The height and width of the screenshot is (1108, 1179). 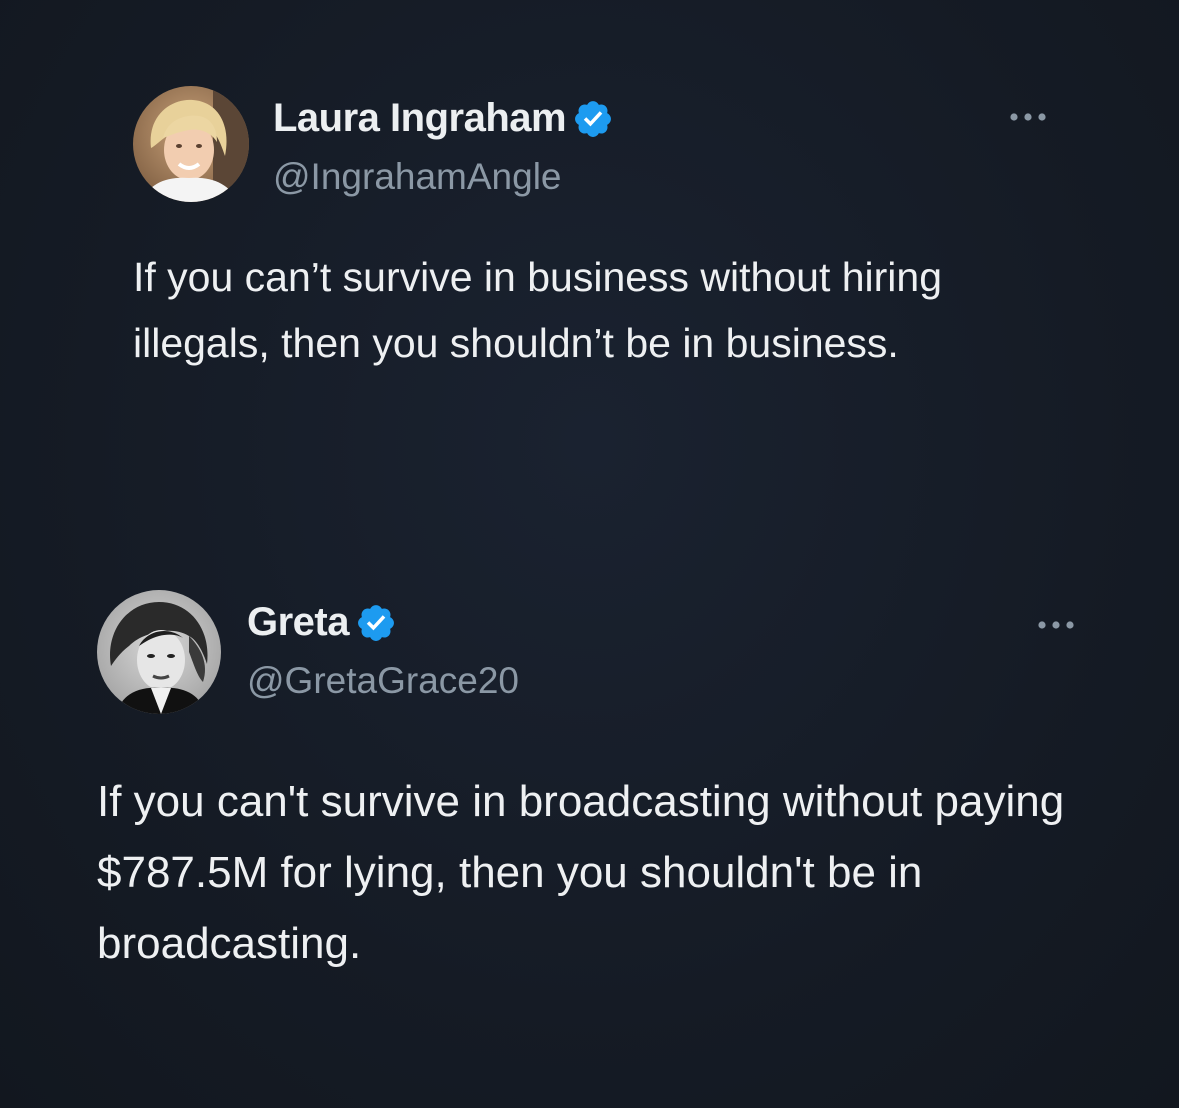 I want to click on display-name: Greta, so click(x=298, y=622).